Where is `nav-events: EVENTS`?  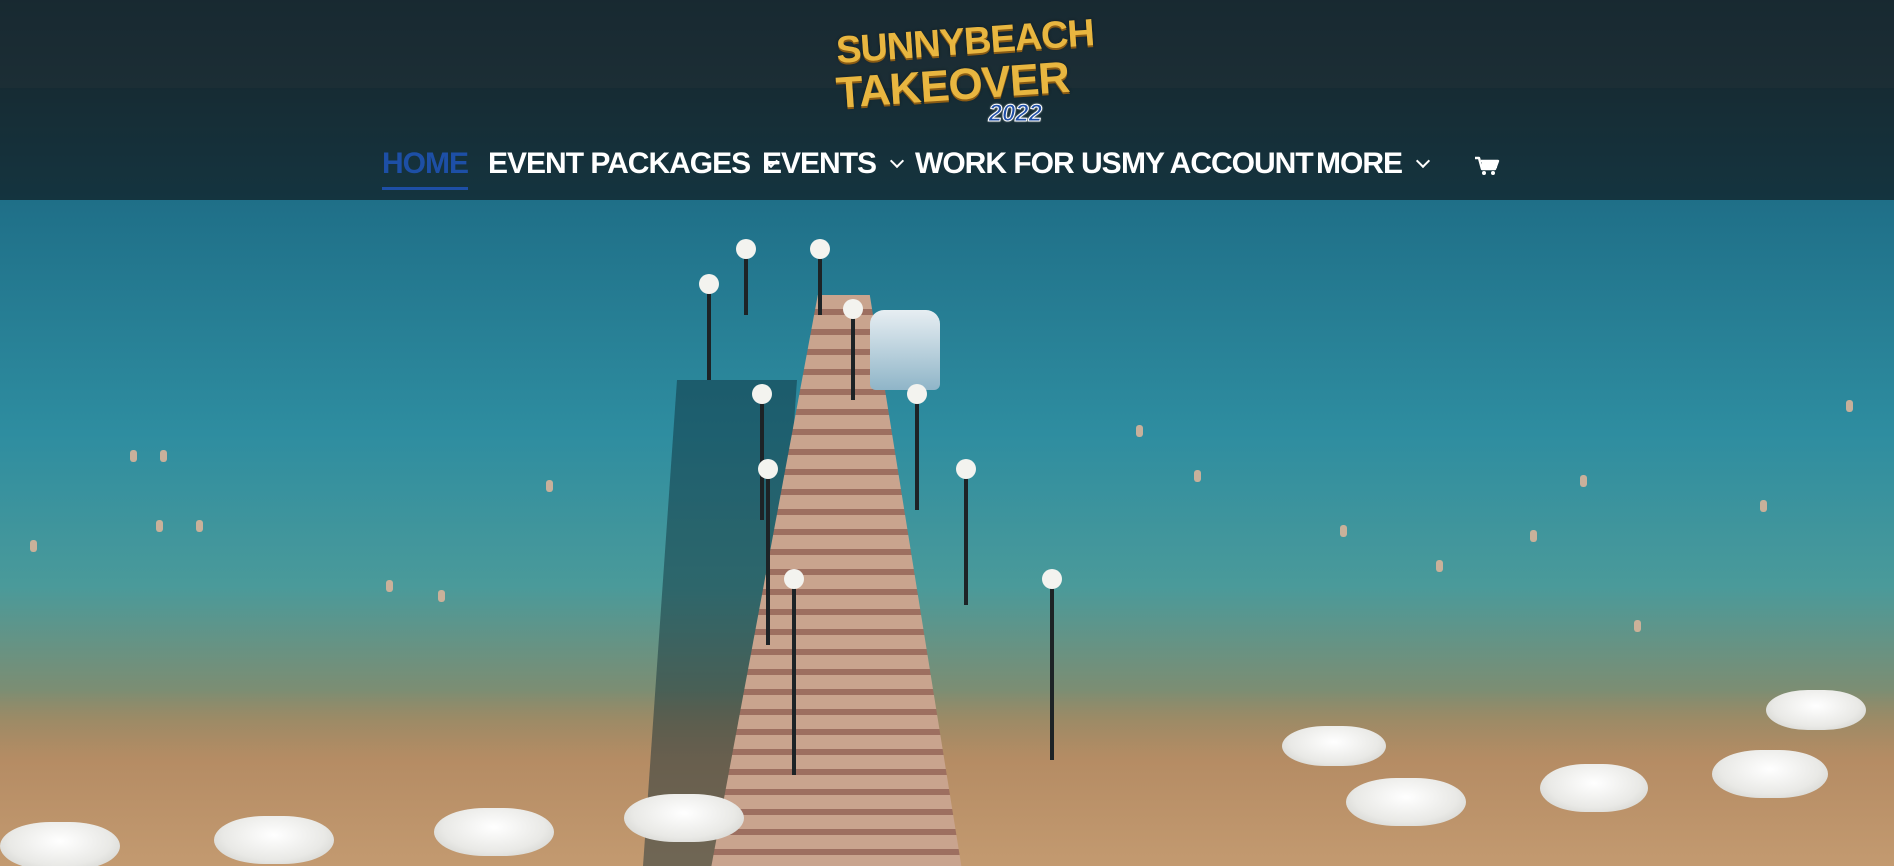
nav-events: EVENTS is located at coordinates (833, 164).